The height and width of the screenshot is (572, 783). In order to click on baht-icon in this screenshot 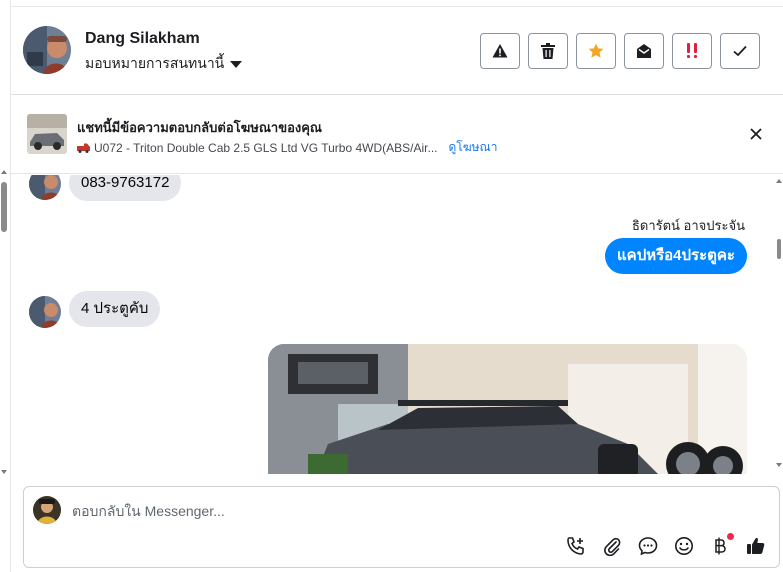, I will do `click(720, 546)`.